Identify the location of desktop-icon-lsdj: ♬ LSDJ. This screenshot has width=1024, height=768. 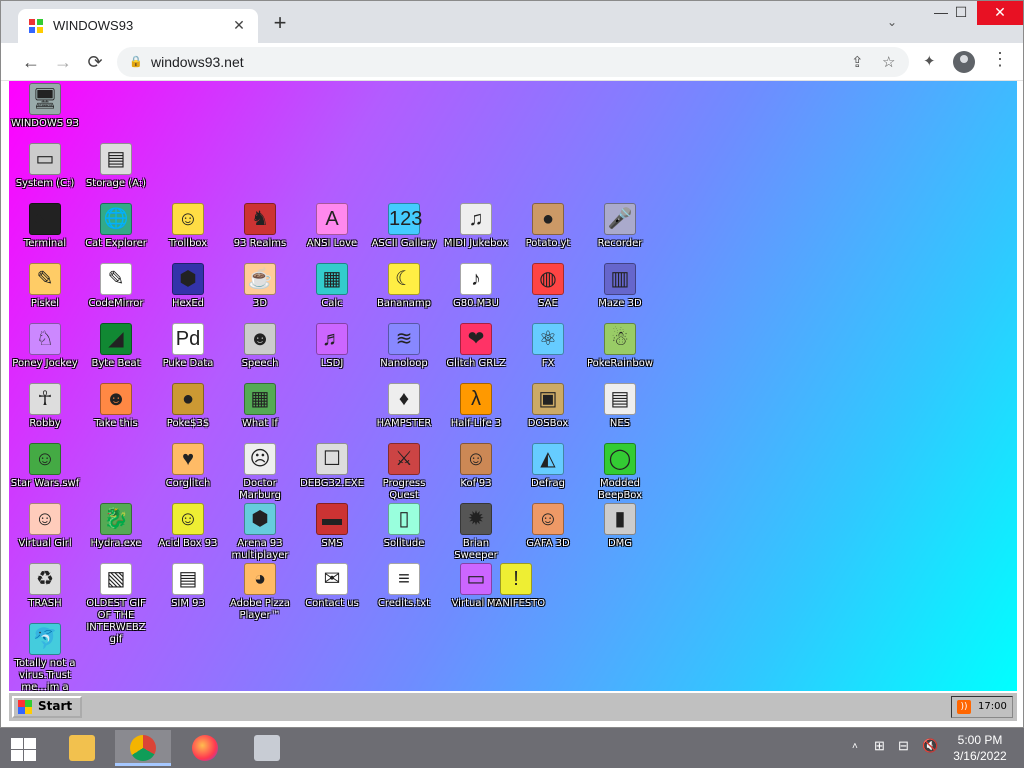
(332, 353).